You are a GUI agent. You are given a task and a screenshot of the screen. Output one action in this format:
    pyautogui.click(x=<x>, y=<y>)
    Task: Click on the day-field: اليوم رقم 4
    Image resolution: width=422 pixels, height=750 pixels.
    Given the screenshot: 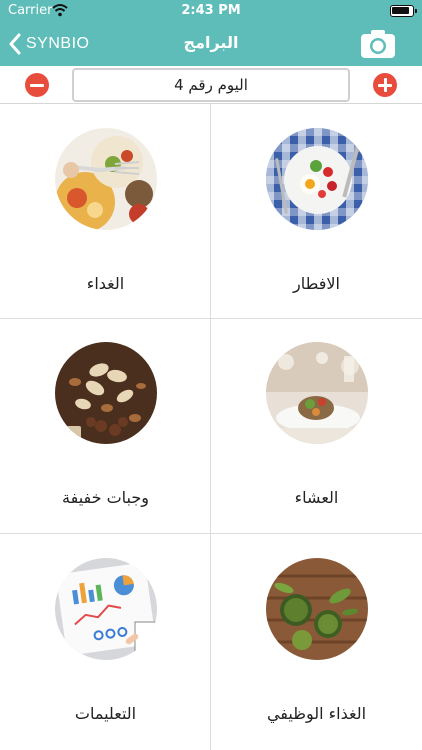 What is the action you would take?
    pyautogui.click(x=211, y=85)
    